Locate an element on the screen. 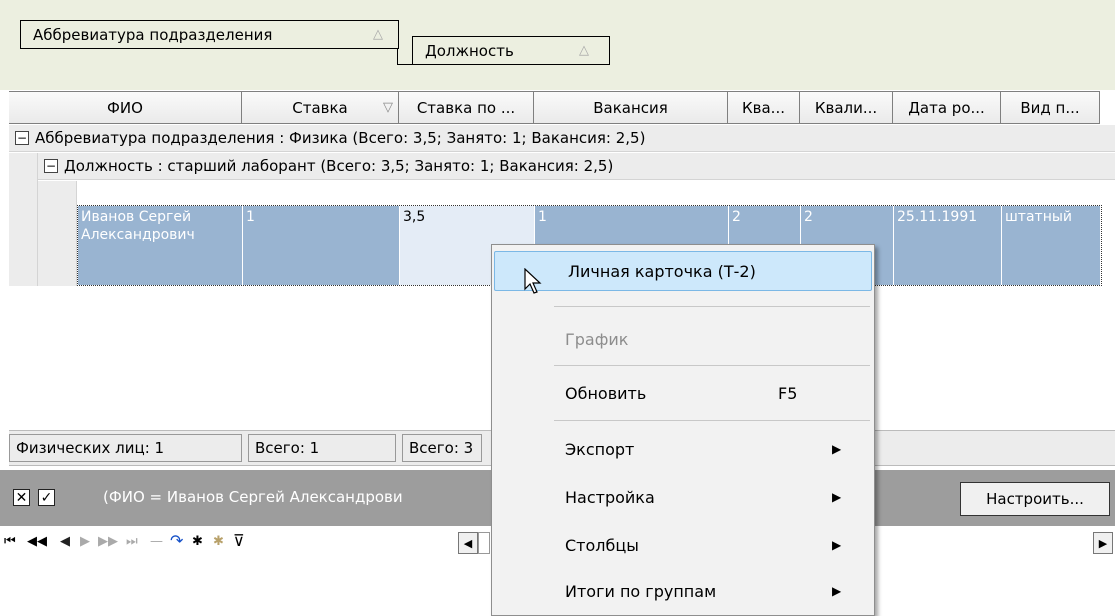  refresh-icon: ↷ is located at coordinates (176, 540).